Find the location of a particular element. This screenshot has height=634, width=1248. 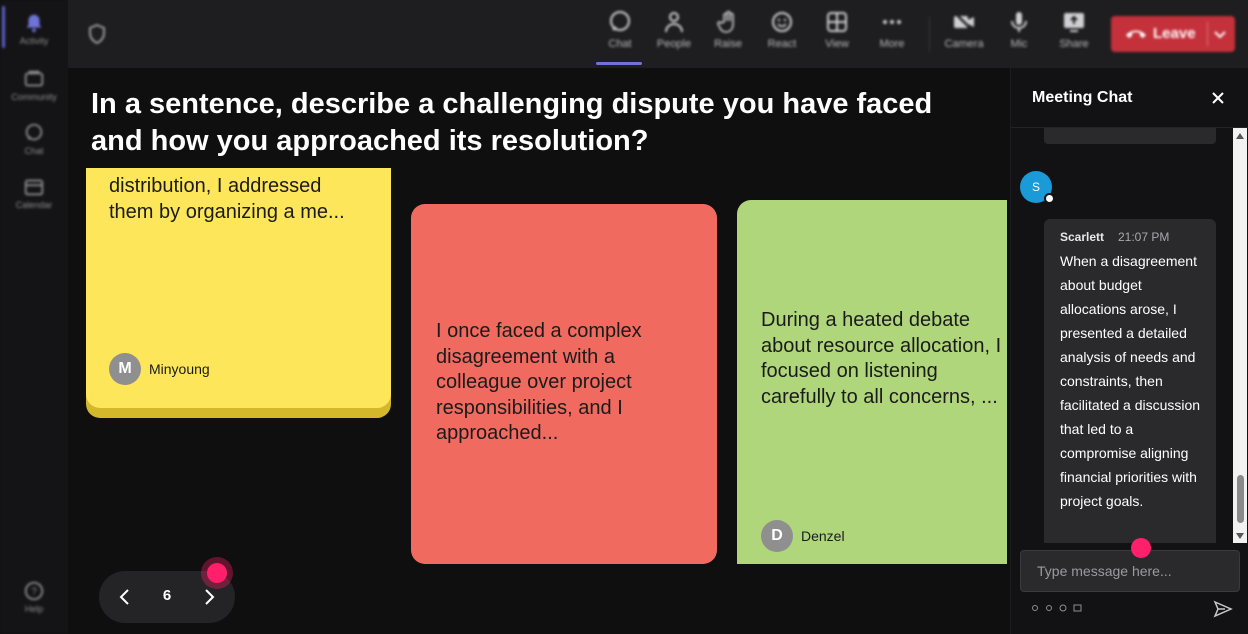

share-button: Share is located at coordinates (1074, 30).